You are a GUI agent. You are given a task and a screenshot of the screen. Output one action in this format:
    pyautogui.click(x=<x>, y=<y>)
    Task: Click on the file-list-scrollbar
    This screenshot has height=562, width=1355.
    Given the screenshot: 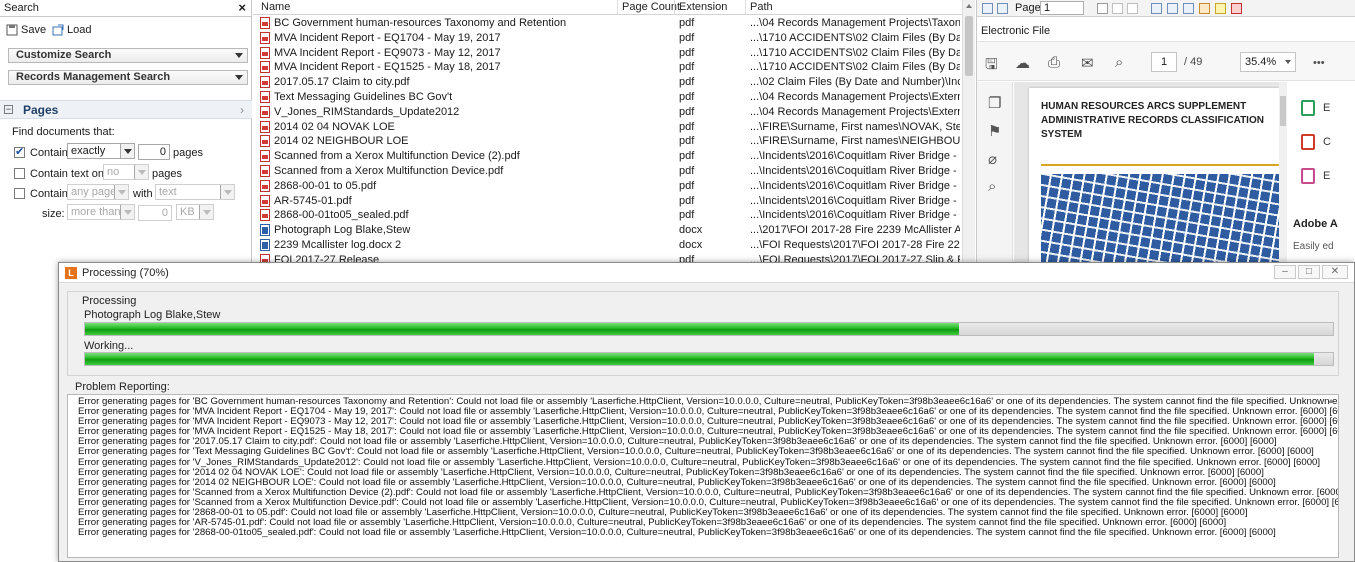 What is the action you would take?
    pyautogui.click(x=968, y=131)
    